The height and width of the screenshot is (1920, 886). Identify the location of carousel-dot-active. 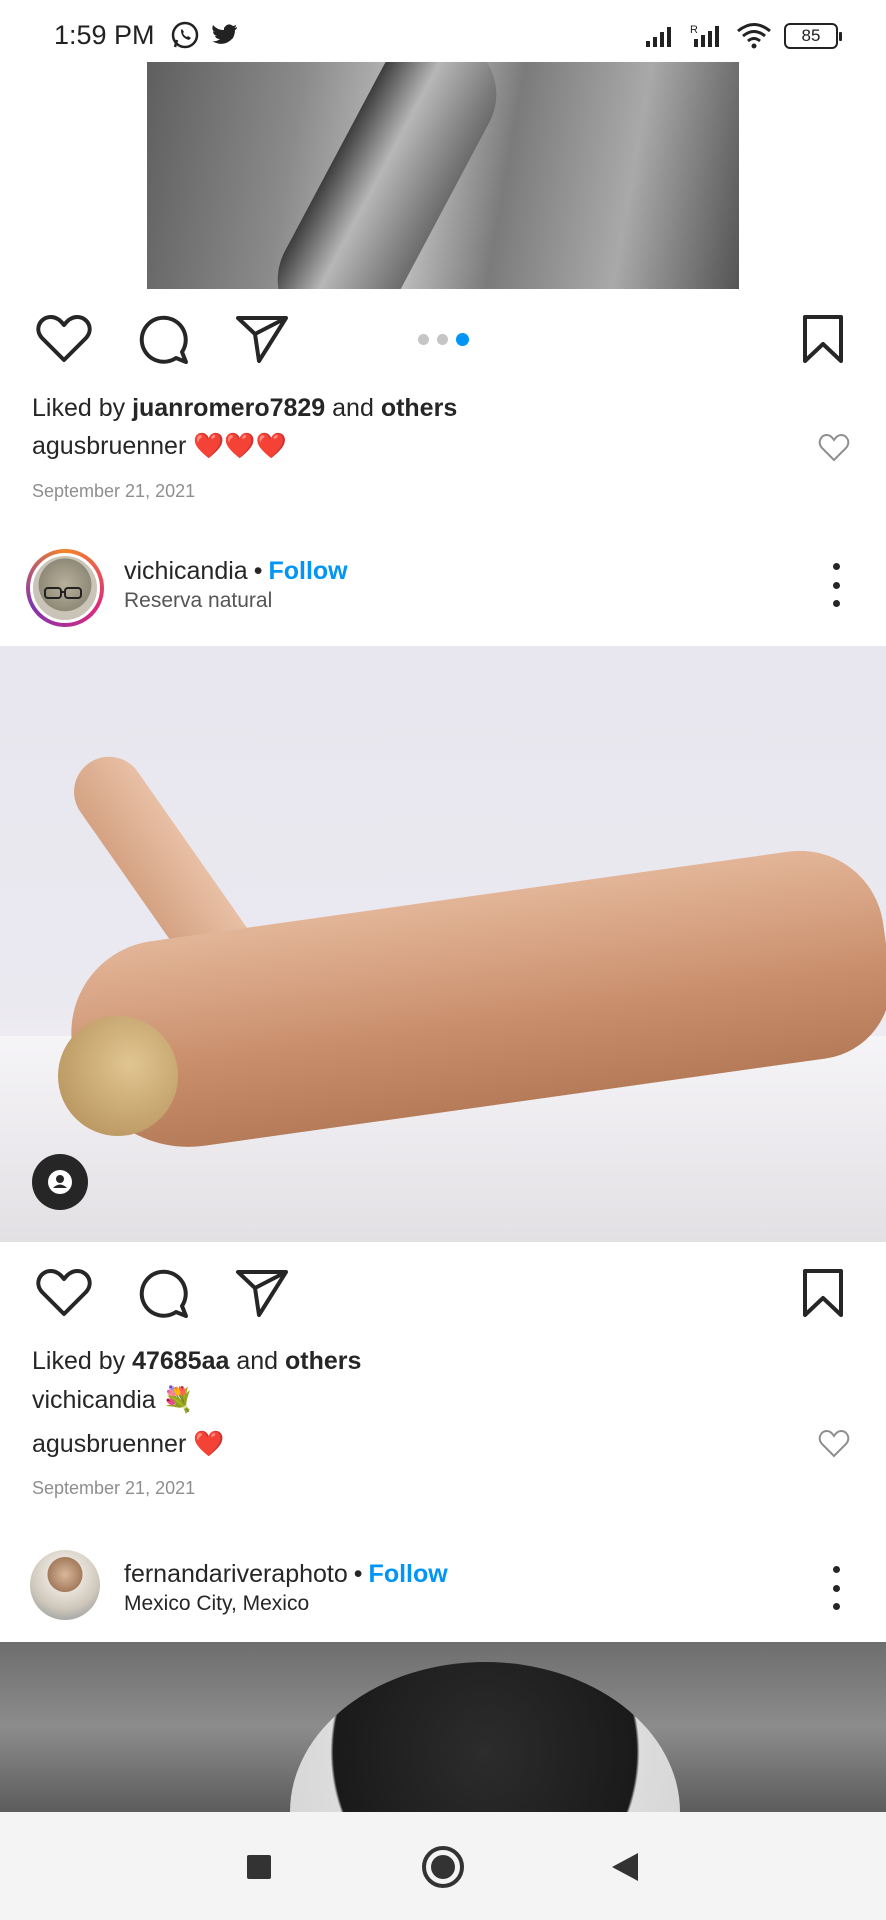
(462, 339).